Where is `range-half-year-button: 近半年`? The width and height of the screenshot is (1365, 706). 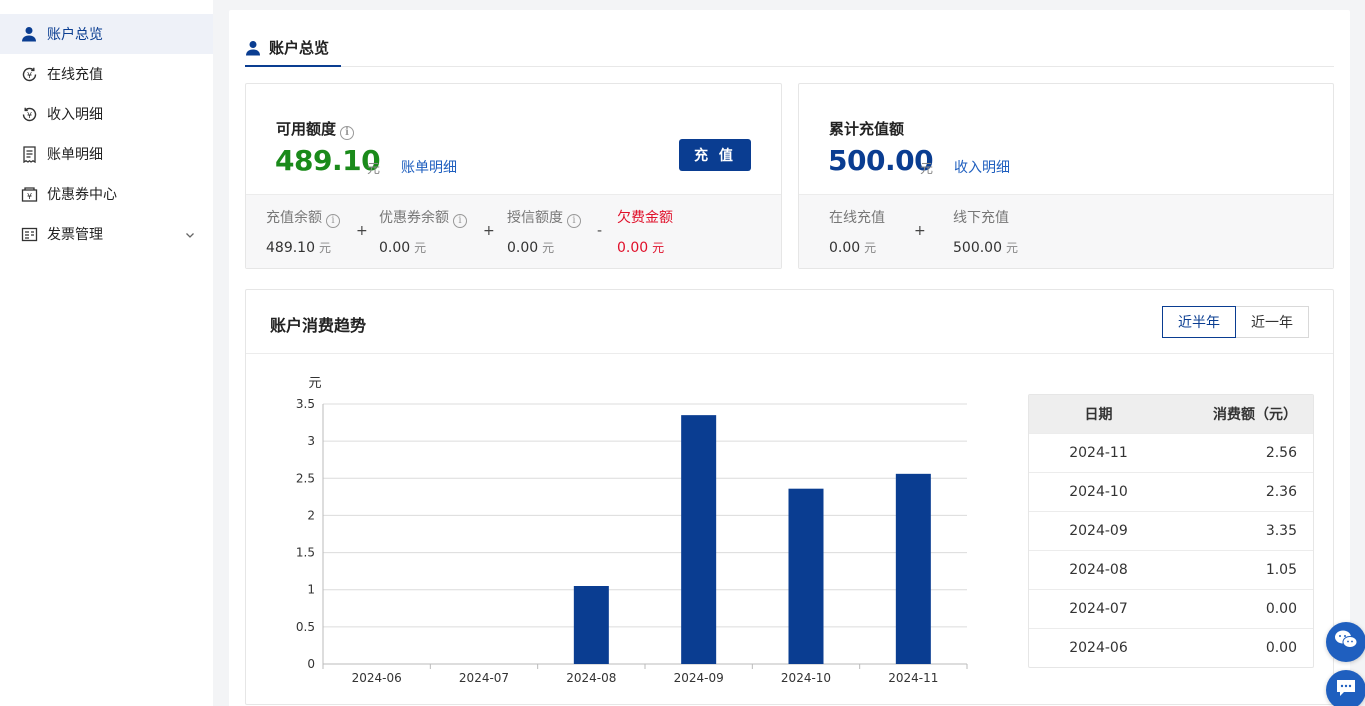 range-half-year-button: 近半年 is located at coordinates (1199, 322).